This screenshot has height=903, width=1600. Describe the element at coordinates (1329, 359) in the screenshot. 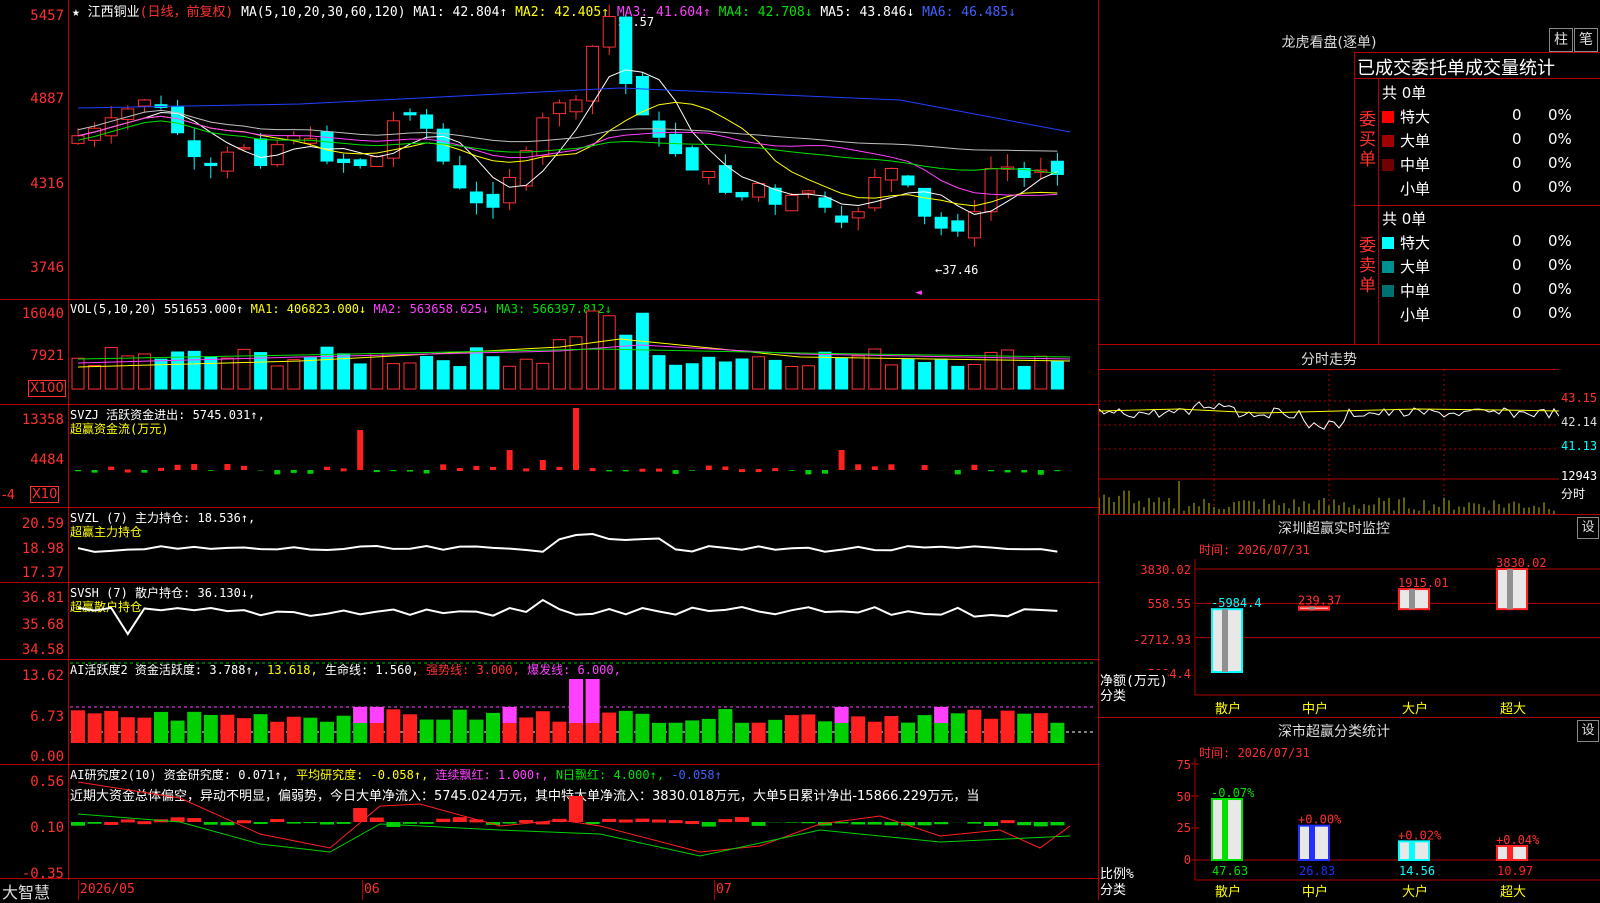

I see `intraday-title: 分时走势` at that location.